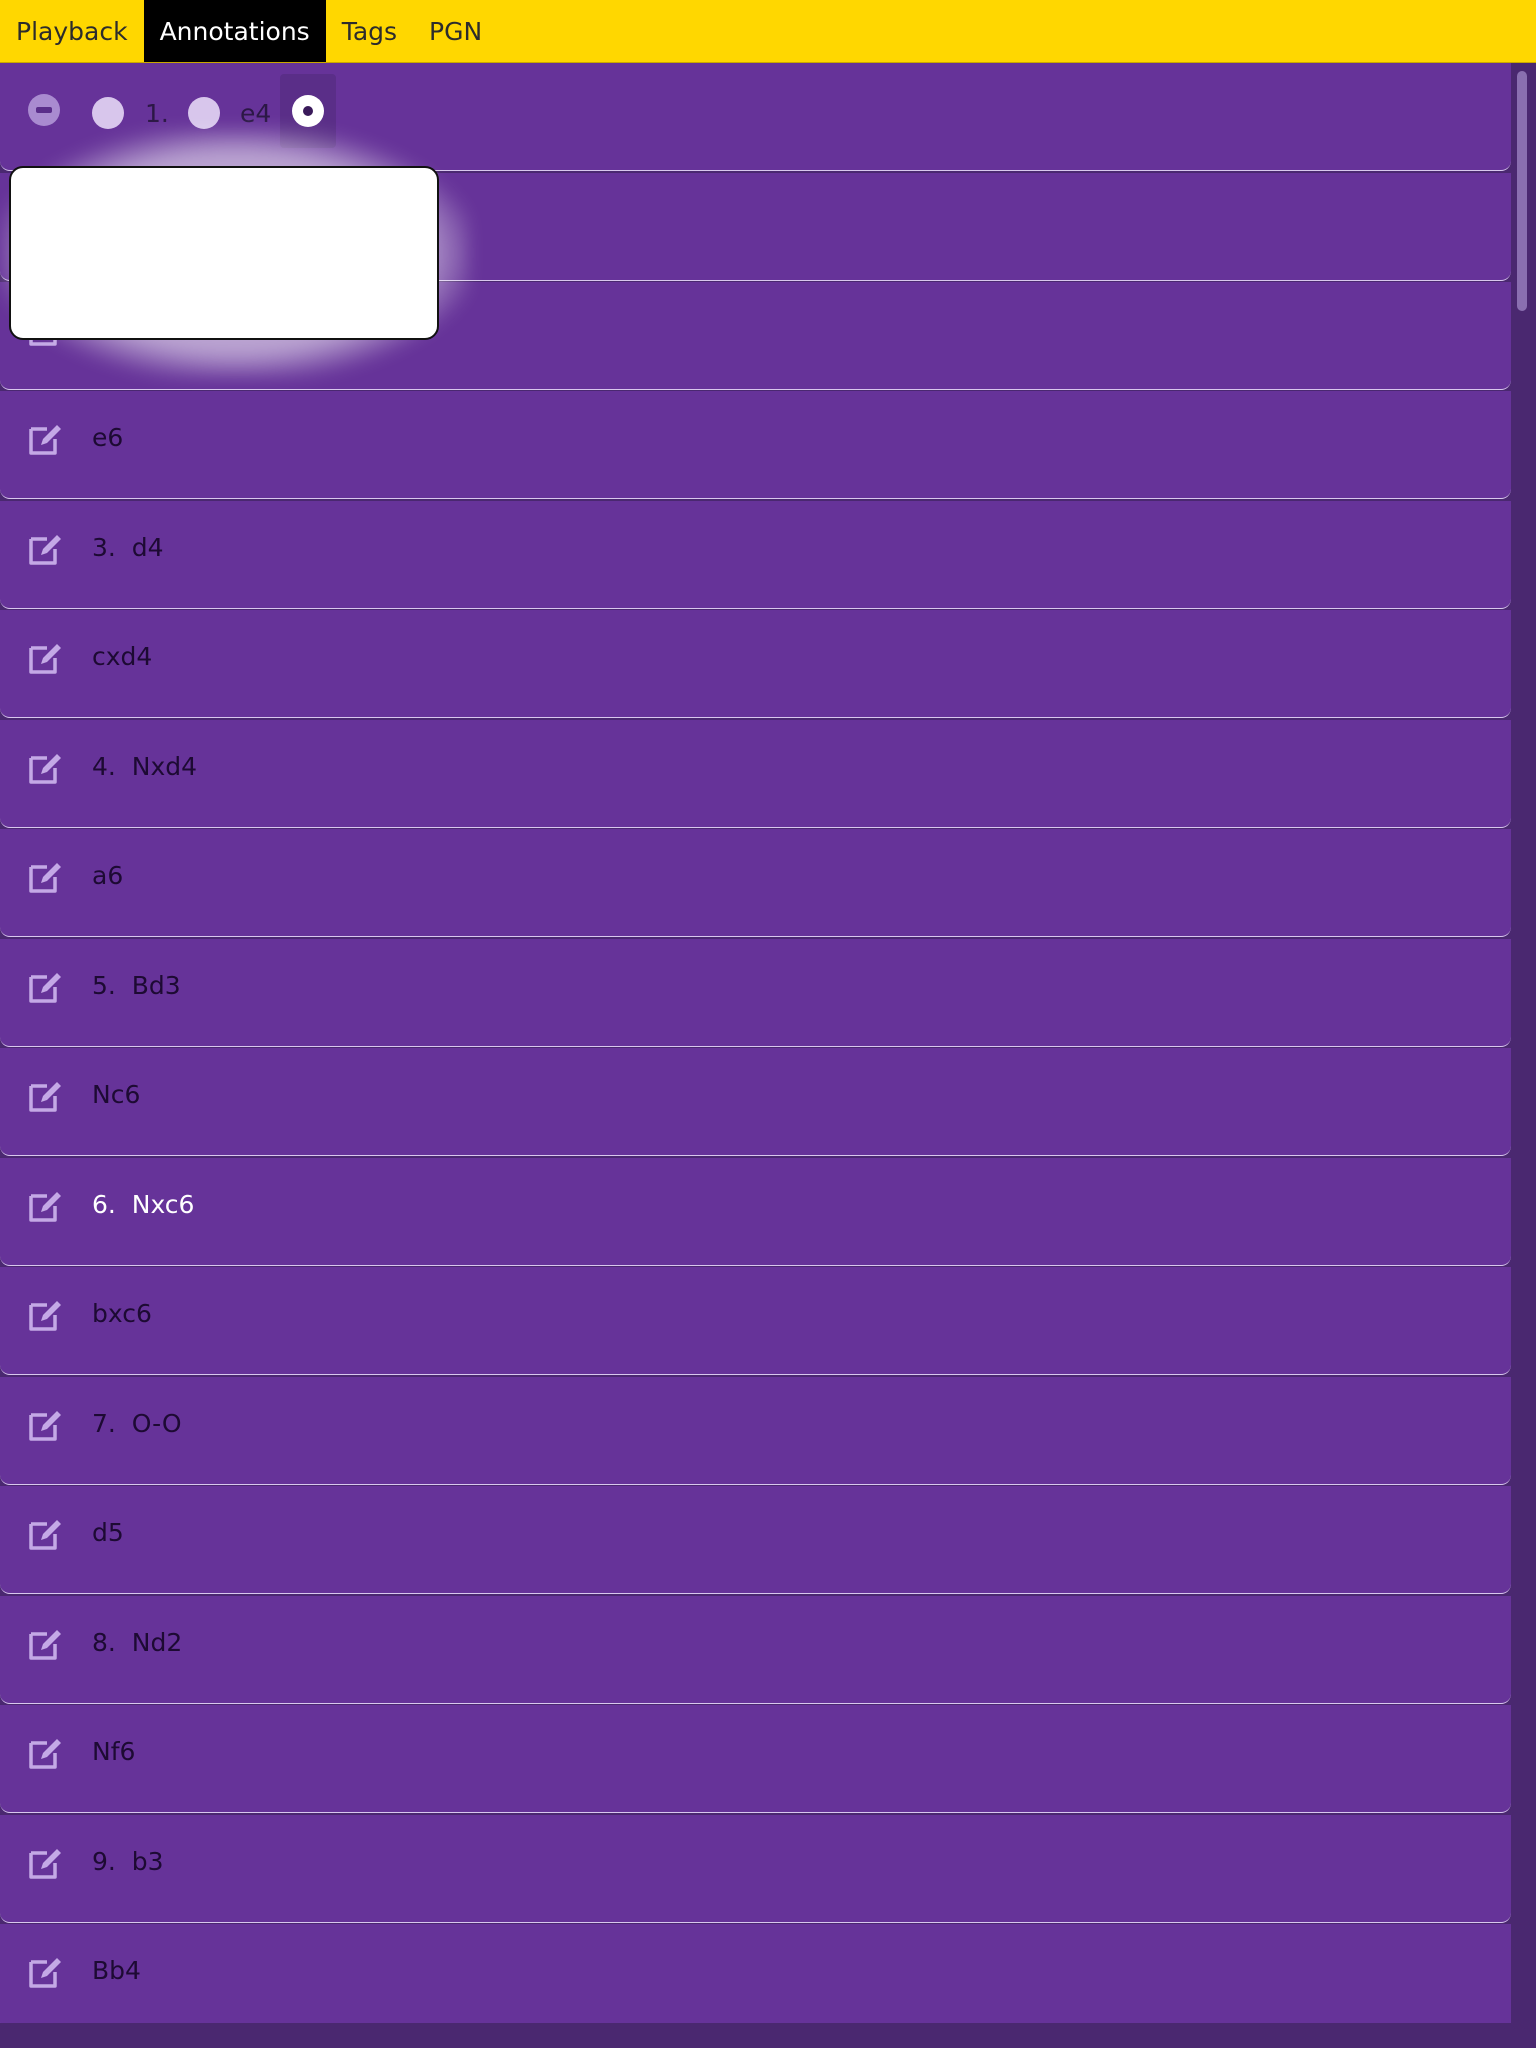 The width and height of the screenshot is (1536, 2048). What do you see at coordinates (755, 1973) in the screenshot?
I see `list-item: Bb4` at bounding box center [755, 1973].